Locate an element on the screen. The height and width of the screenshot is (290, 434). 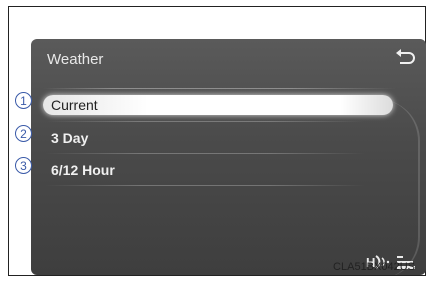
callout-badge-1: 1 is located at coordinates (23, 100).